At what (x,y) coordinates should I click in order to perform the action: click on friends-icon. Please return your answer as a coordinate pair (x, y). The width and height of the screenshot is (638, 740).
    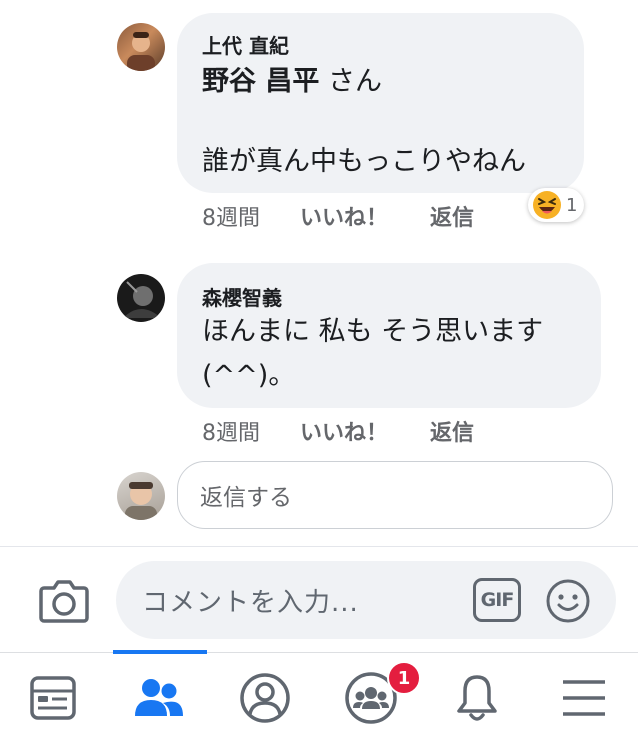
    Looking at the image, I should click on (159, 697).